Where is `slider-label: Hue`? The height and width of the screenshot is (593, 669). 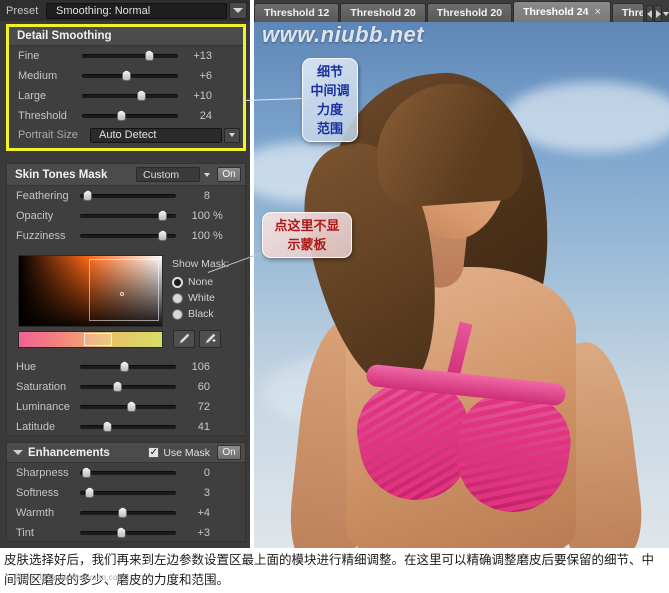
slider-label: Hue is located at coordinates (26, 367).